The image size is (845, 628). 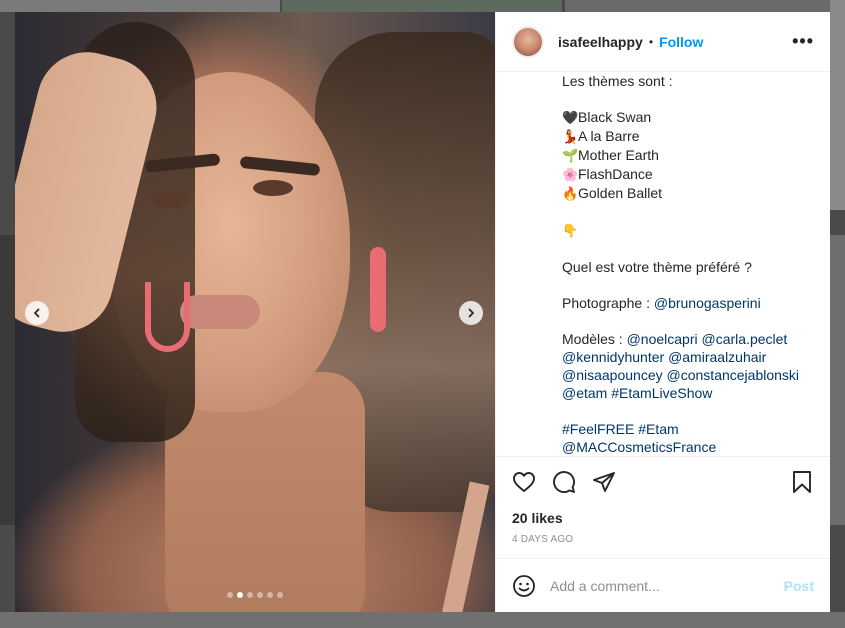 What do you see at coordinates (618, 155) in the screenshot?
I see `caption-text: Mother Earth` at bounding box center [618, 155].